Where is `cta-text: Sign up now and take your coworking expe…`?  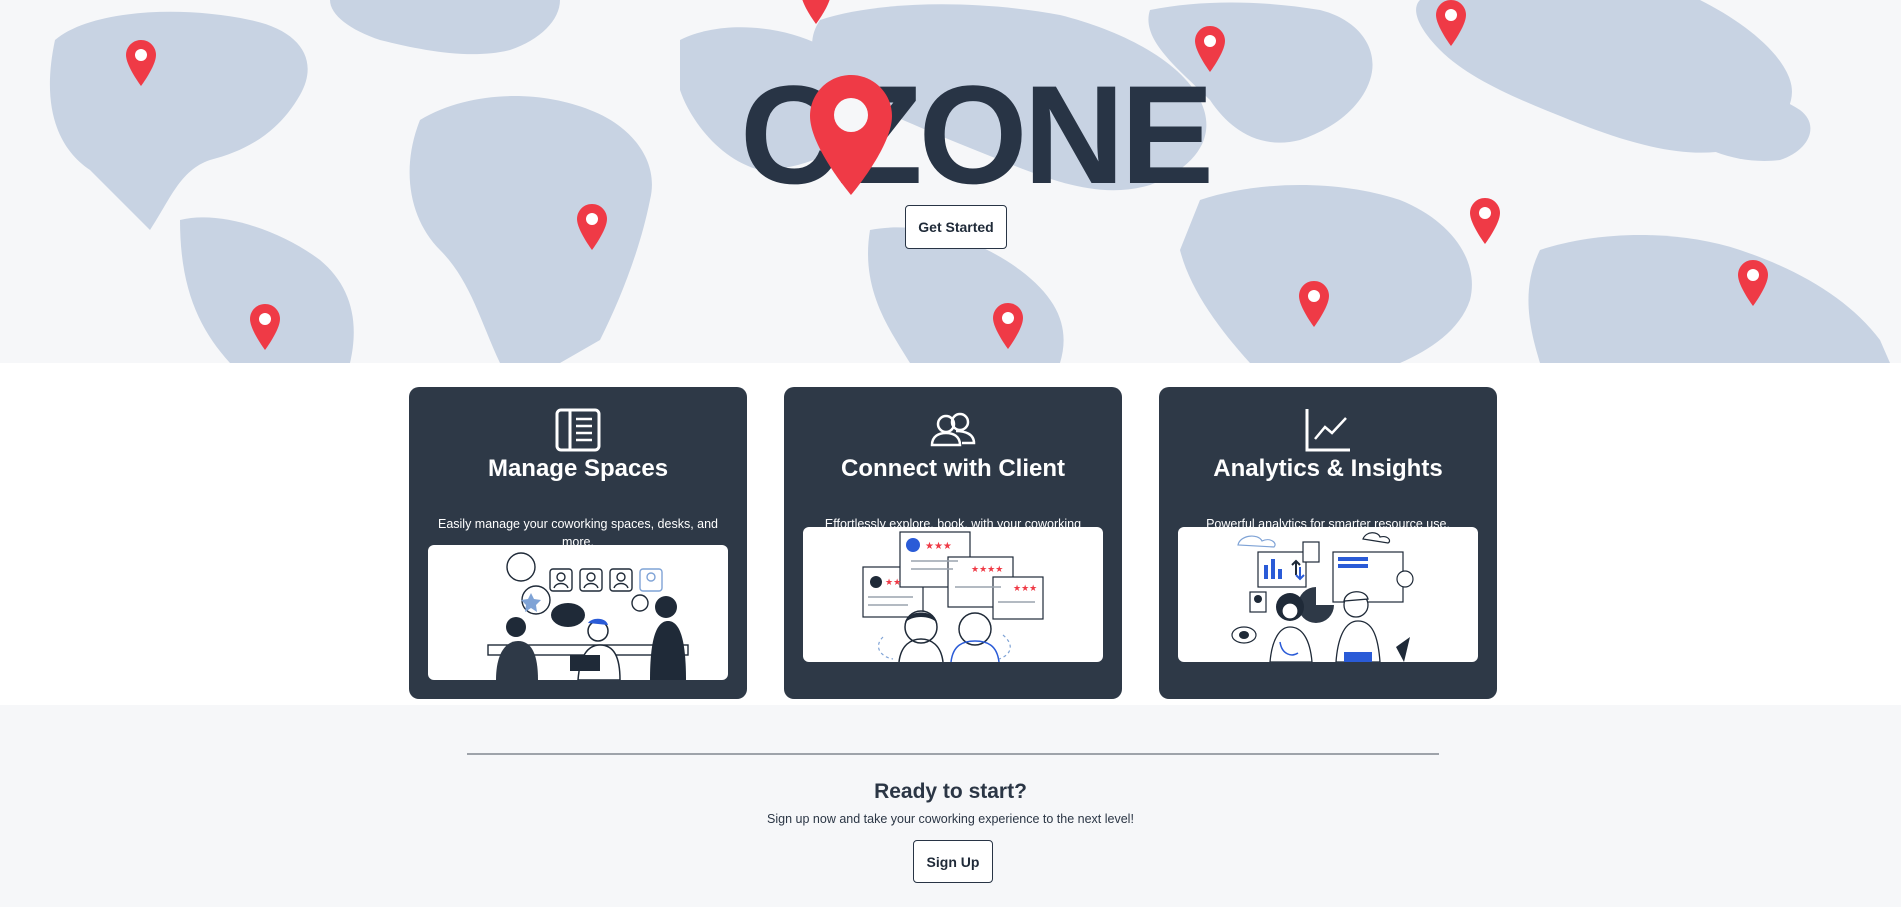 cta-text: Sign up now and take your coworking expe… is located at coordinates (950, 819).